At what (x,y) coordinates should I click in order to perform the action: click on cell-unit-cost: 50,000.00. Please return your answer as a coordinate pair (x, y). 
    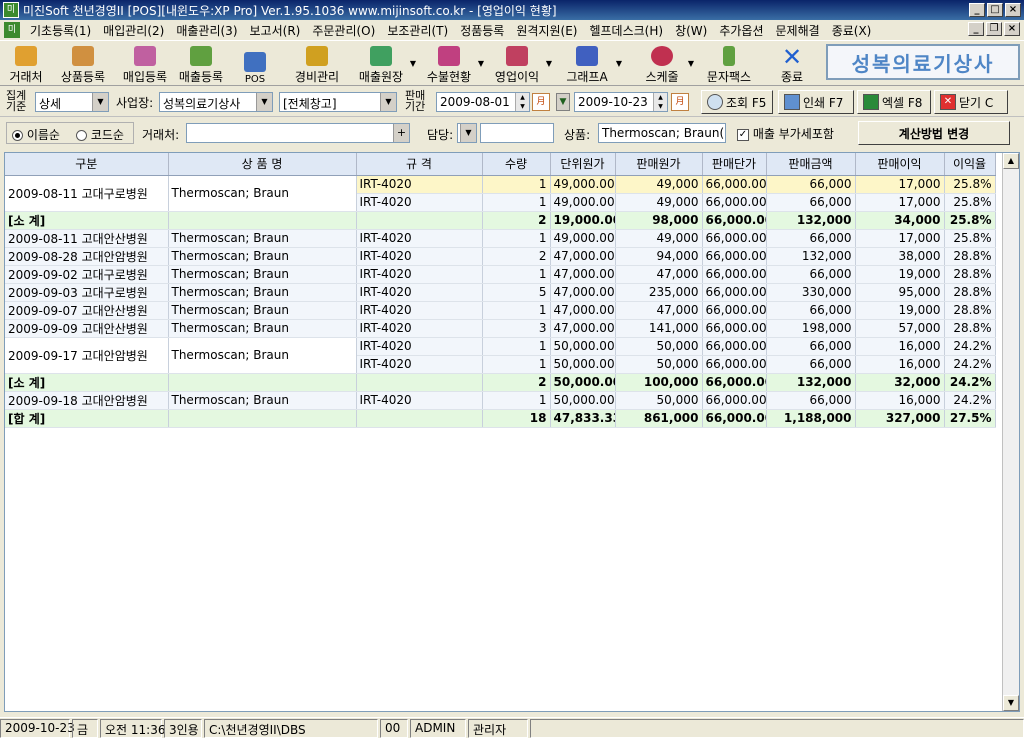
    Looking at the image, I should click on (583, 364).